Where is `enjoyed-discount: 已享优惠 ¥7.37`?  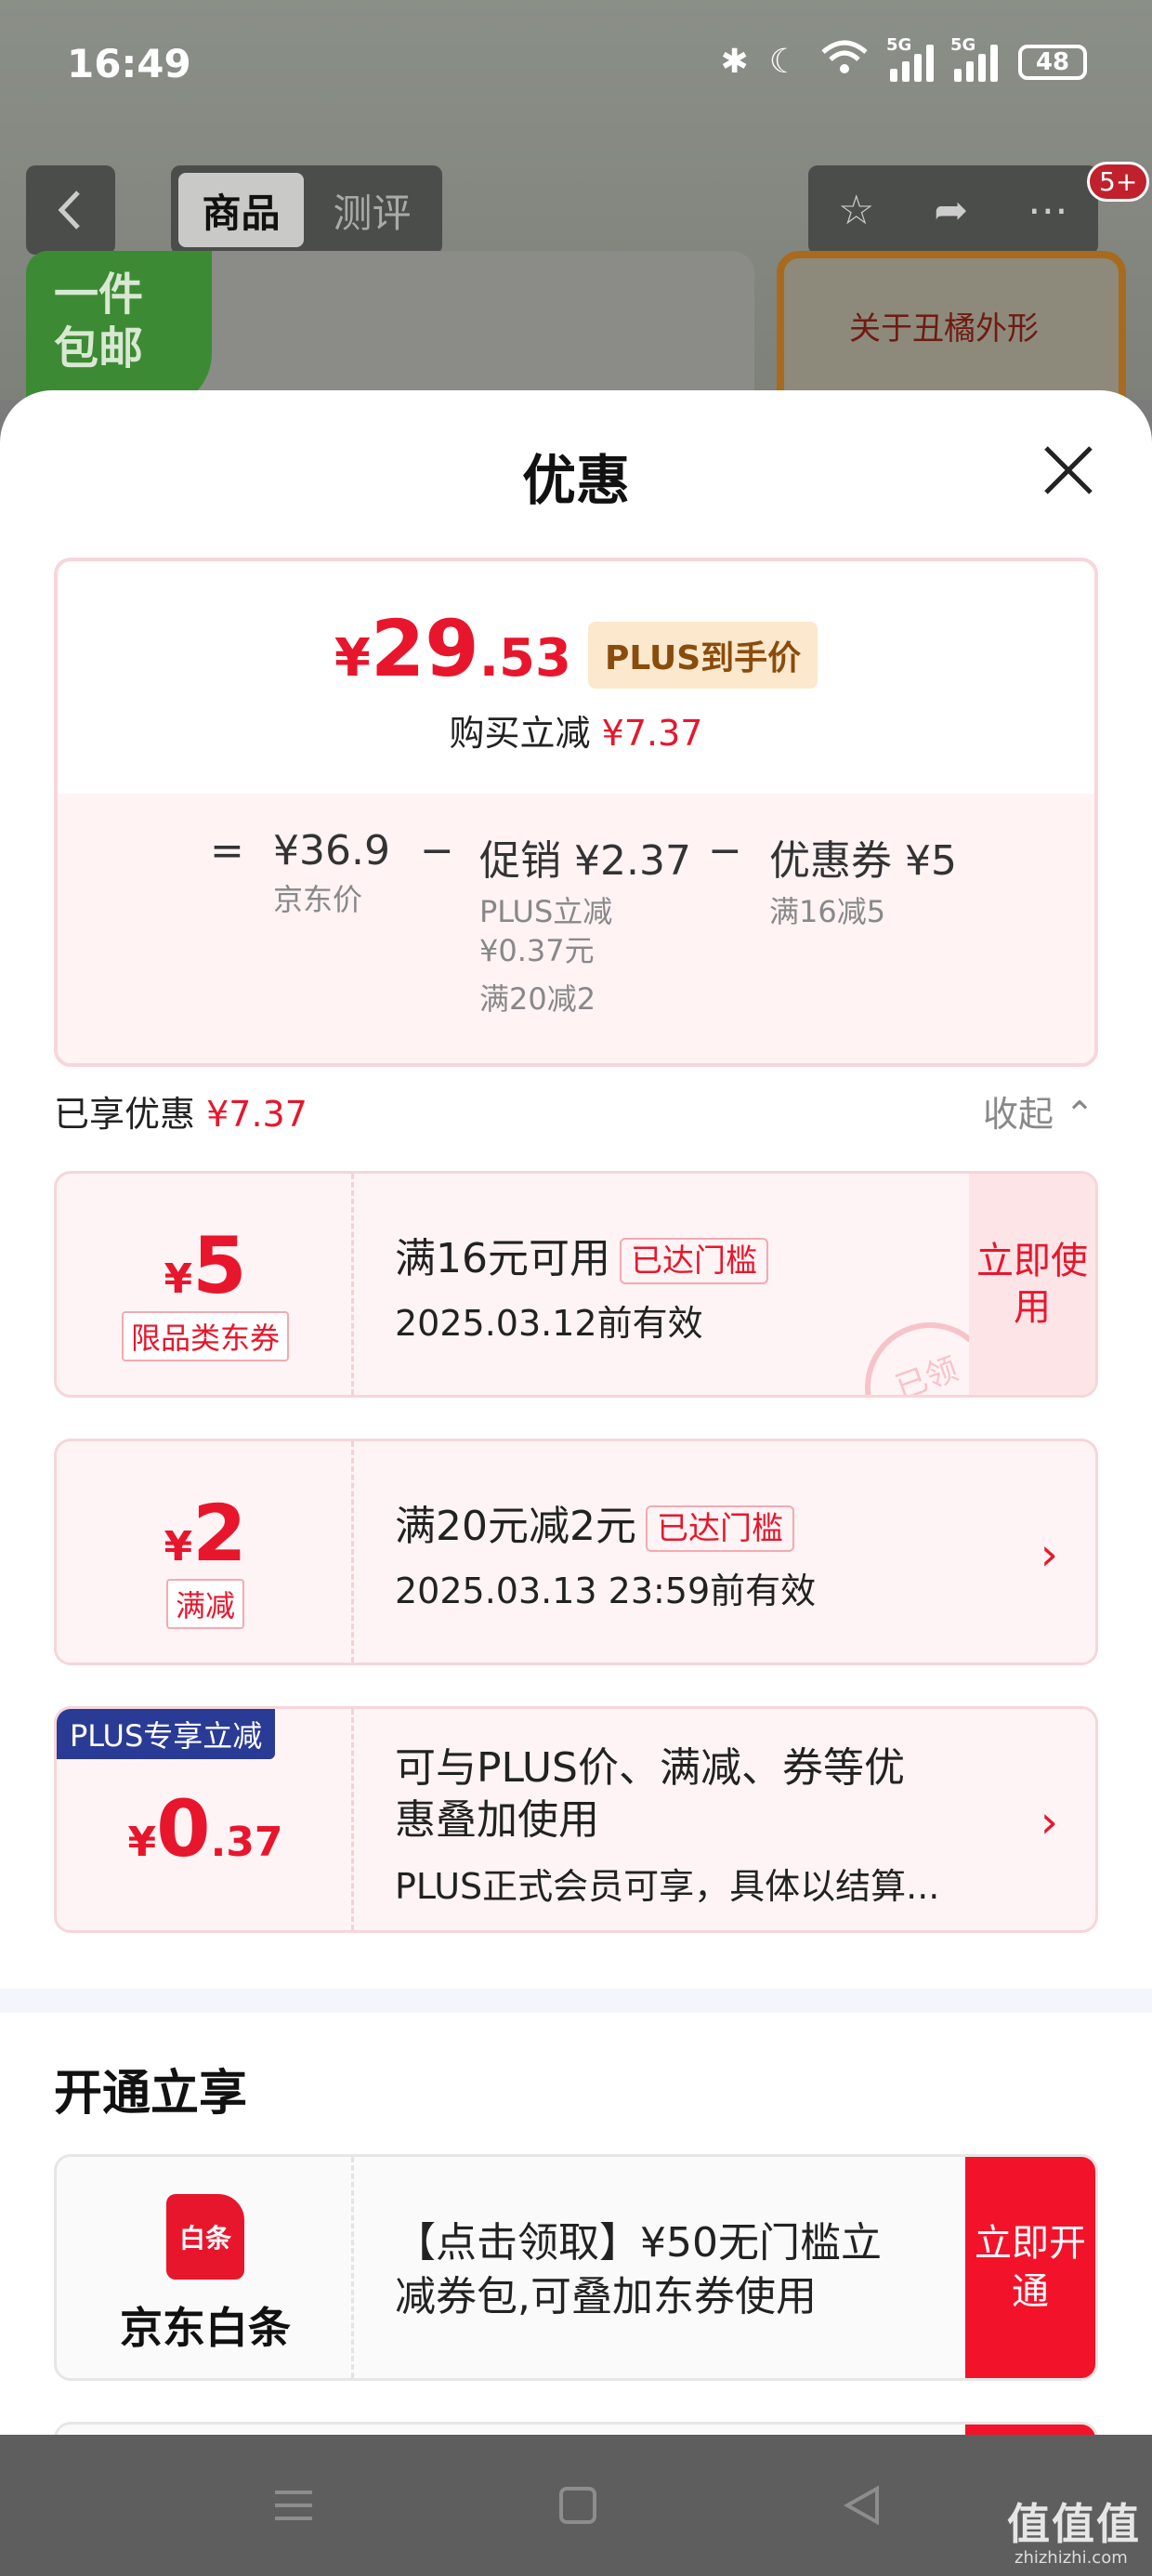
enjoyed-discount: 已享优惠 ¥7.37 is located at coordinates (181, 1114).